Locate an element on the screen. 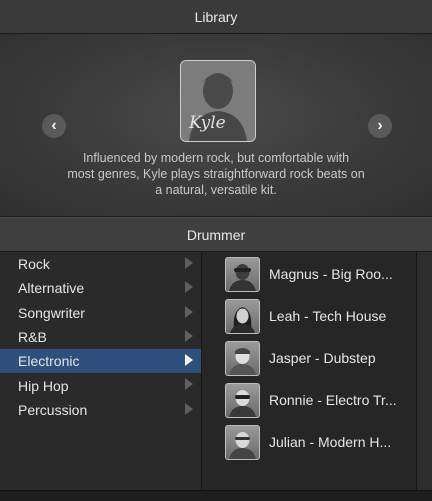  genre-label: Percussion is located at coordinates (53, 409).